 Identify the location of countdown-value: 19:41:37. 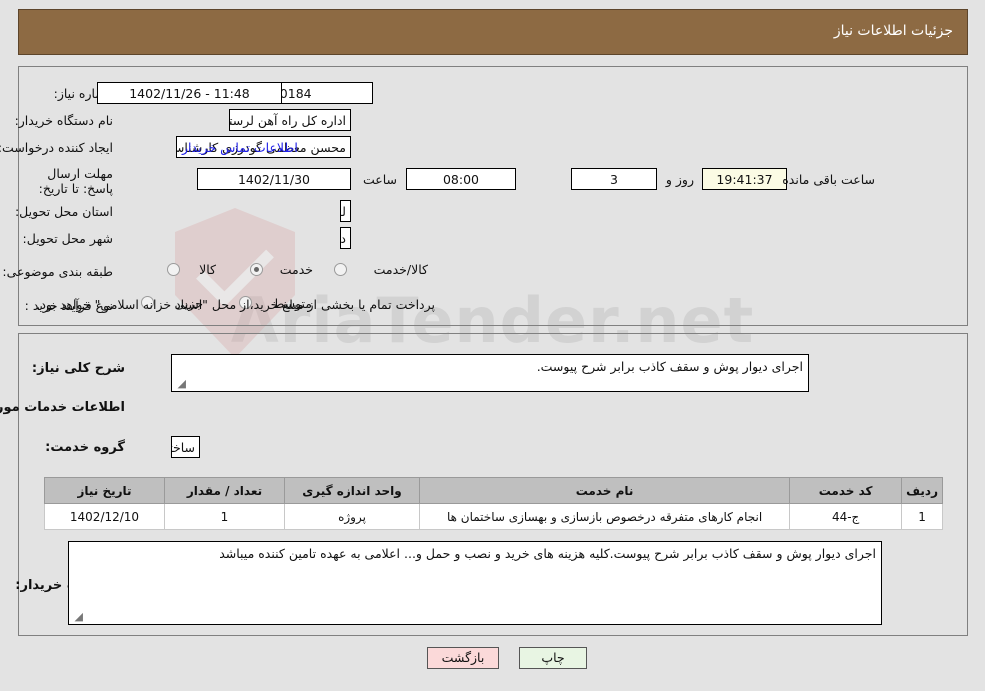
(744, 179).